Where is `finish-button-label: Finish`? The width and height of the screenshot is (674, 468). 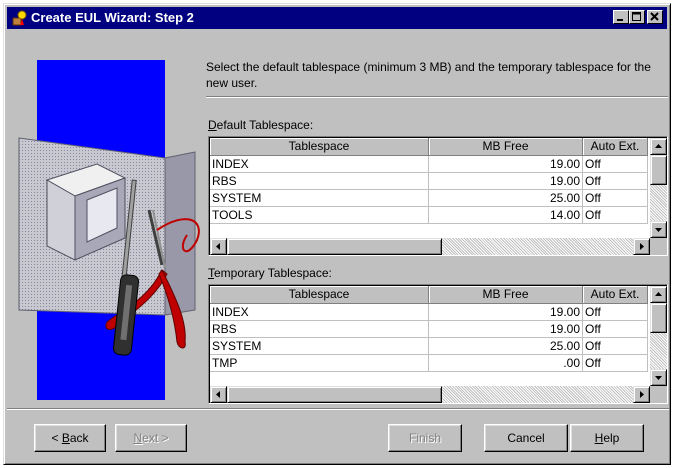
finish-button-label: Finish is located at coordinates (424, 438).